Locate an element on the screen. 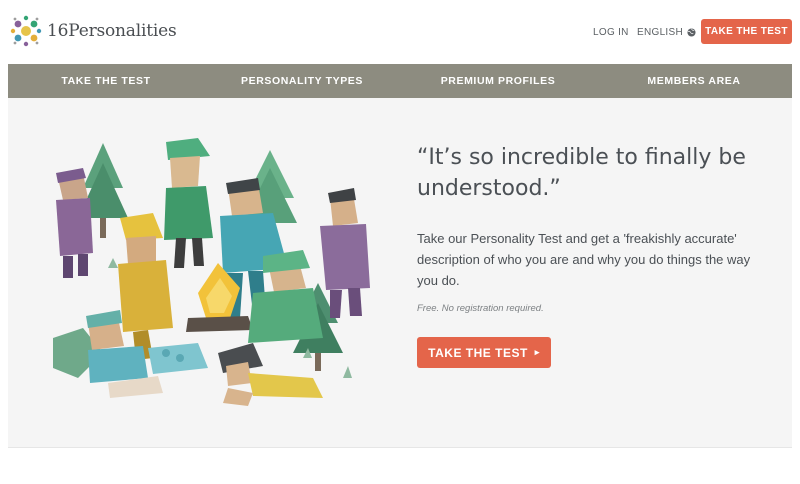 The width and height of the screenshot is (800, 484). language-selector: ENGLISH is located at coordinates (666, 32).